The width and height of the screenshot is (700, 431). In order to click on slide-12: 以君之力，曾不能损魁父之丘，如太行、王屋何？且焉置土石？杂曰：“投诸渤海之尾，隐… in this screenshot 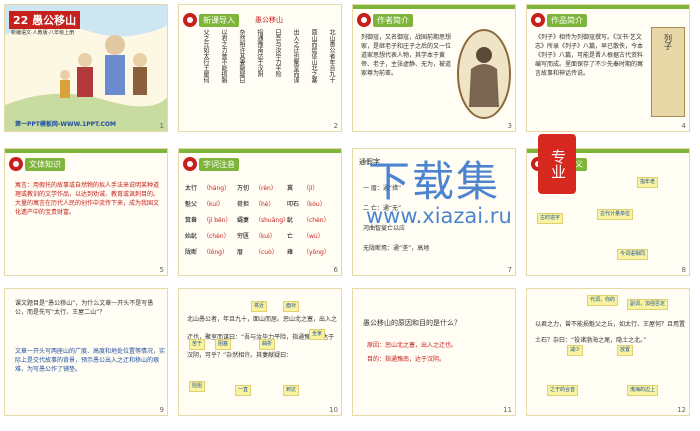, I will do `click(608, 352)`.